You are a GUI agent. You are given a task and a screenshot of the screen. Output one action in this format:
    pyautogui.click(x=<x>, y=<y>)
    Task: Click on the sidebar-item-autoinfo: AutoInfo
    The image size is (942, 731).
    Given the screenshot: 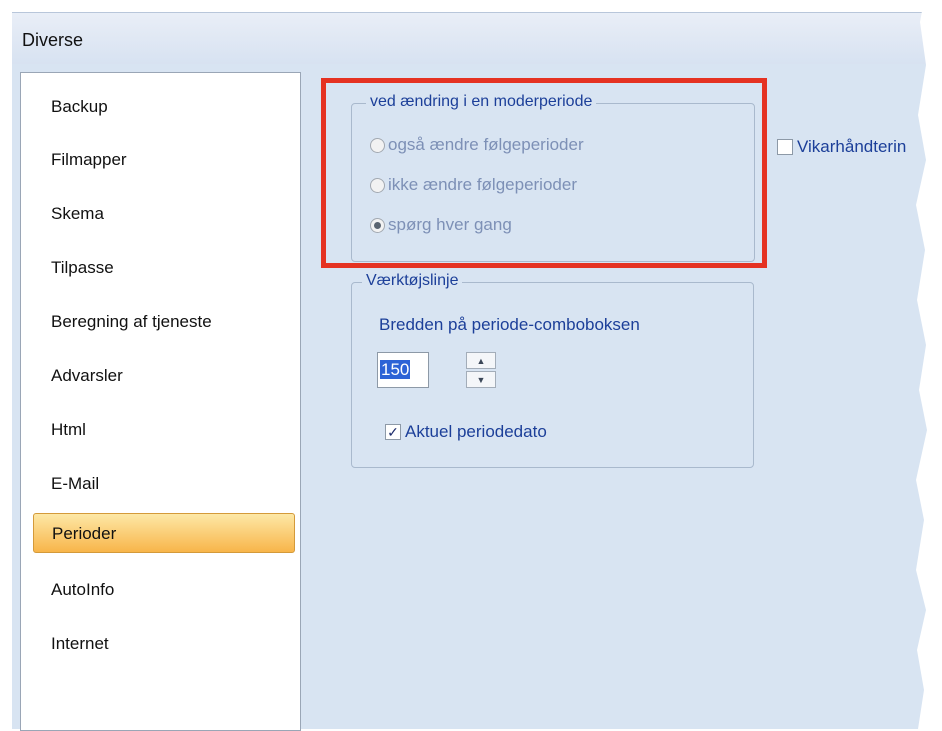 What is the action you would take?
    pyautogui.click(x=164, y=590)
    